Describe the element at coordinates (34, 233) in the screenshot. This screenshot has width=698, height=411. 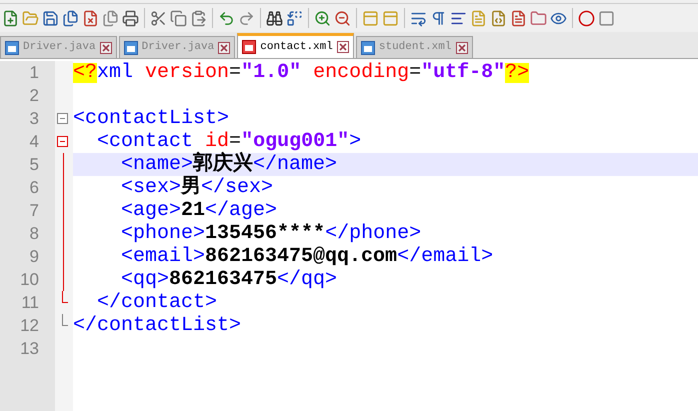
I see `line-number: 8` at that location.